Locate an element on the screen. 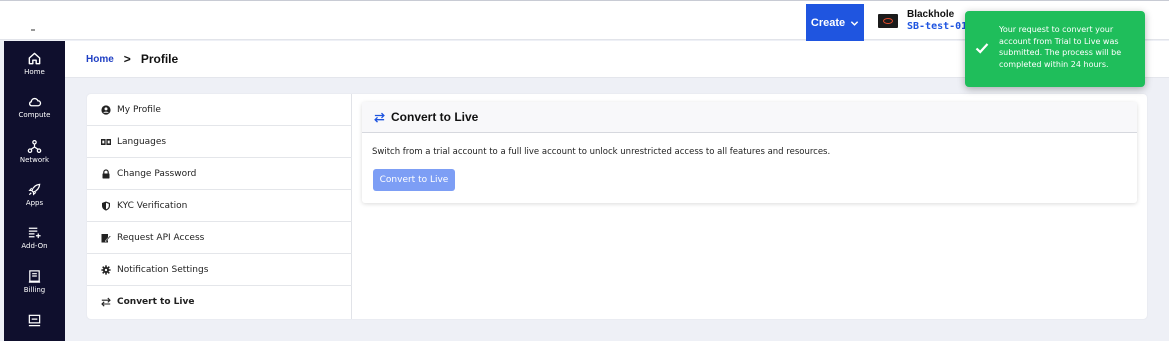 This screenshot has width=1169, height=341. lock-icon is located at coordinates (106, 173).